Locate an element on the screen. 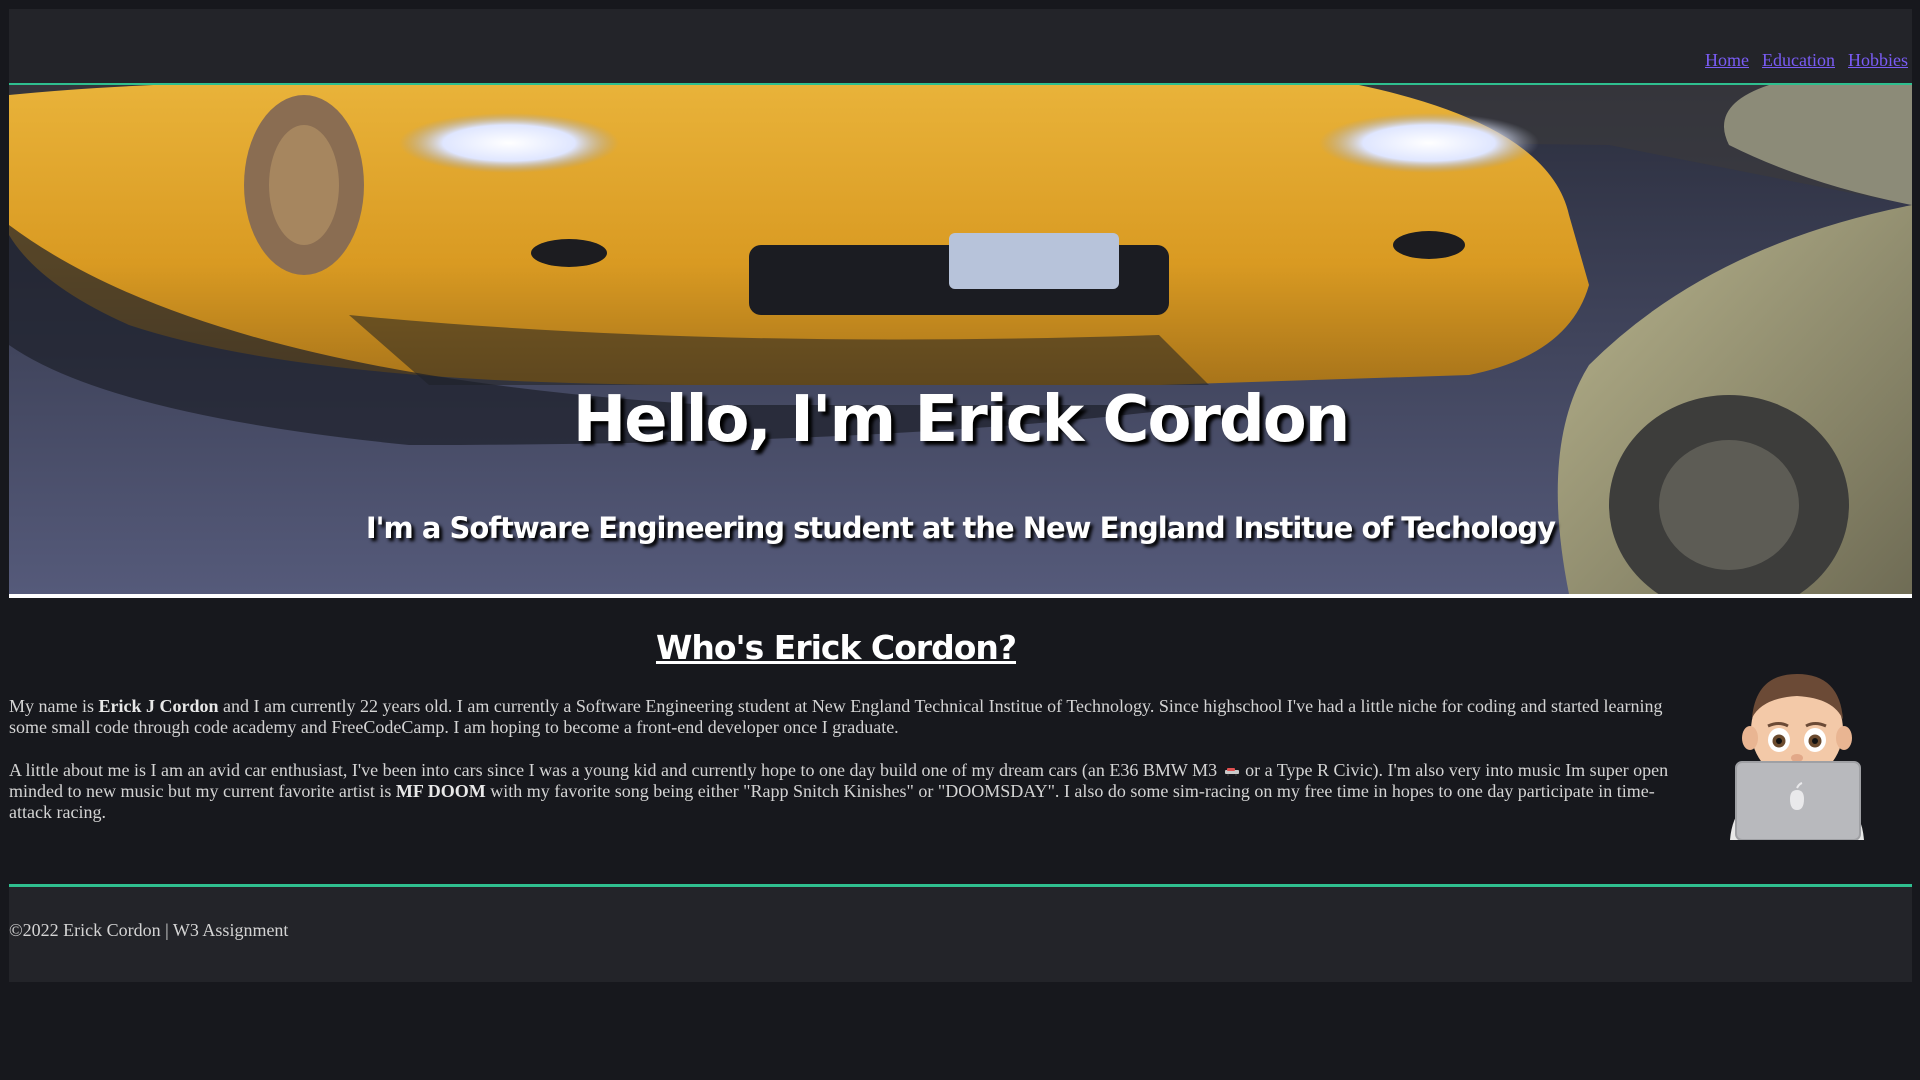 The height and width of the screenshot is (1080, 1920). site-header: Home Education Hobbies is located at coordinates (960, 47).